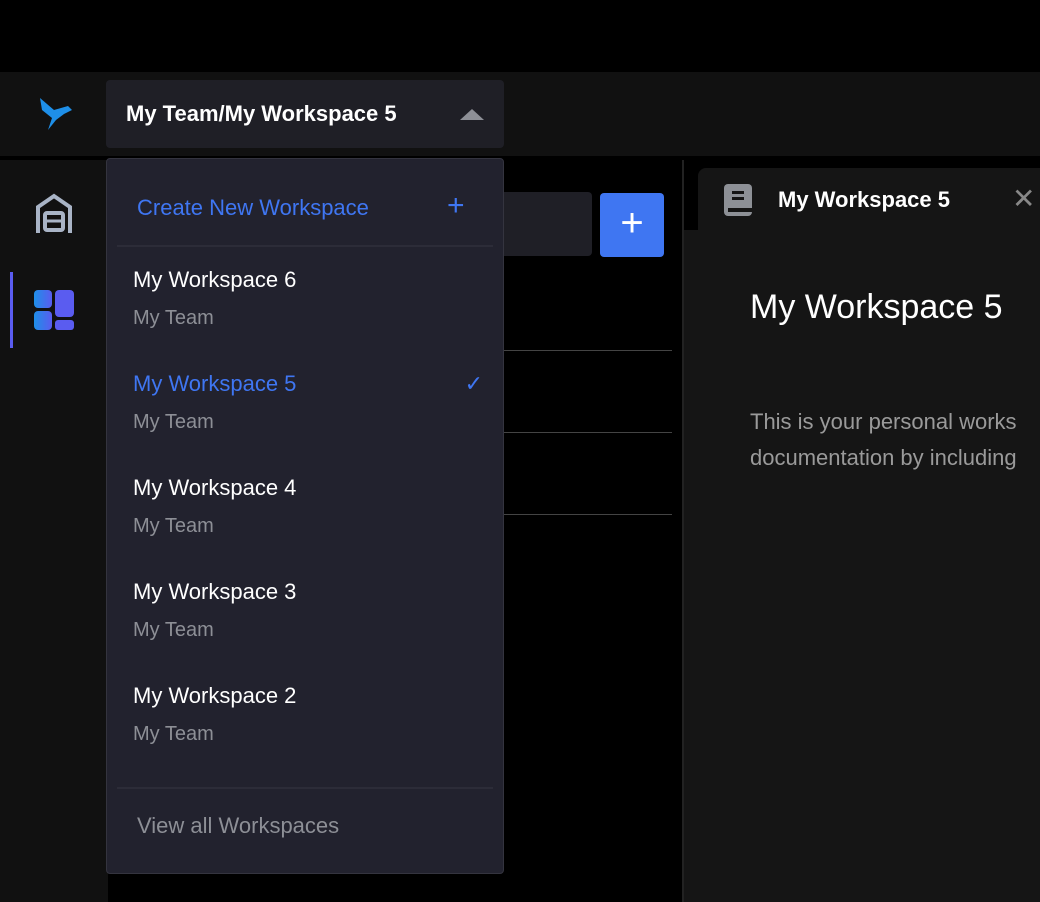 The width and height of the screenshot is (1040, 902). What do you see at coordinates (308, 728) in the screenshot?
I see `workspace-item: My Workspace 2 My Team` at bounding box center [308, 728].